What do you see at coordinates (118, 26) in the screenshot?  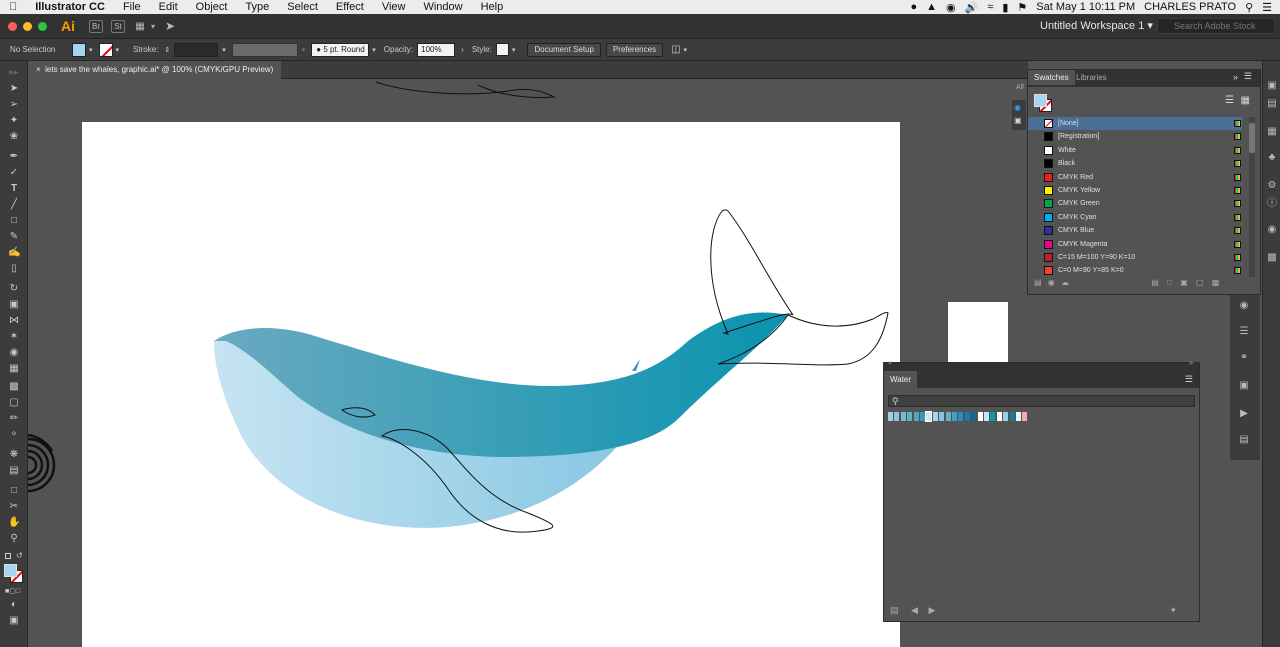 I see `stock-button: St` at bounding box center [118, 26].